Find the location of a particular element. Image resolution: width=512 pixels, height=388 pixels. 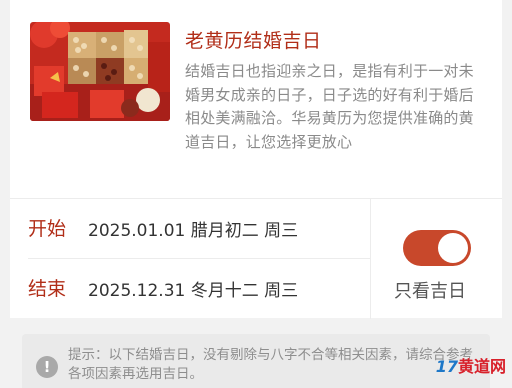

watermark-text: 黄道网 is located at coordinates (481, 366).